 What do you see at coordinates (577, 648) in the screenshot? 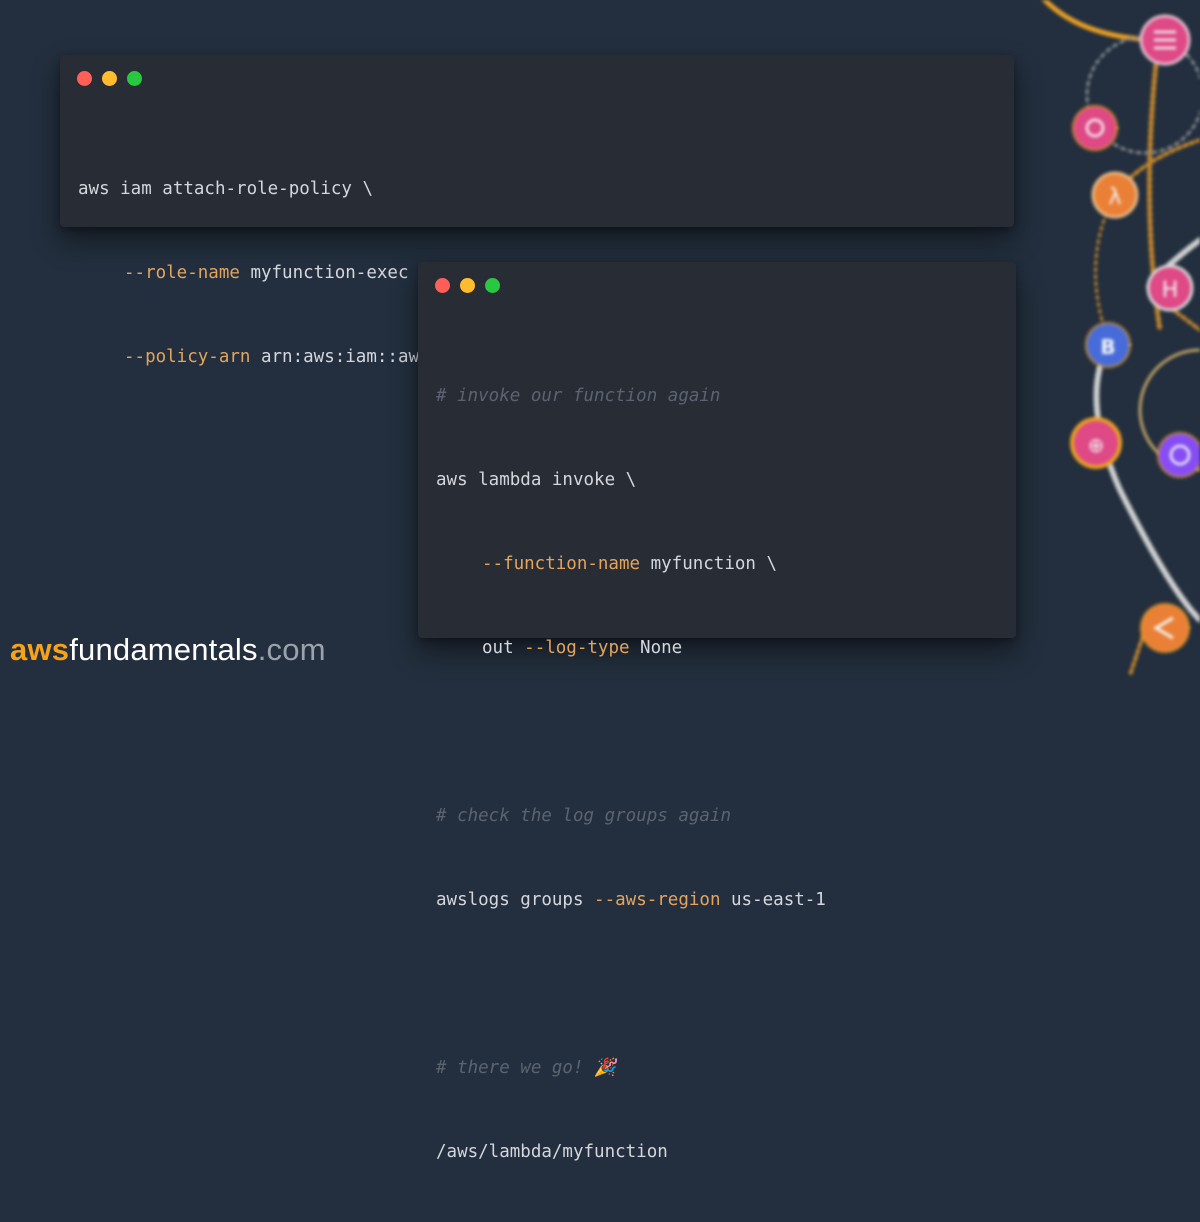
I see `flag-log-type: --log-type` at bounding box center [577, 648].